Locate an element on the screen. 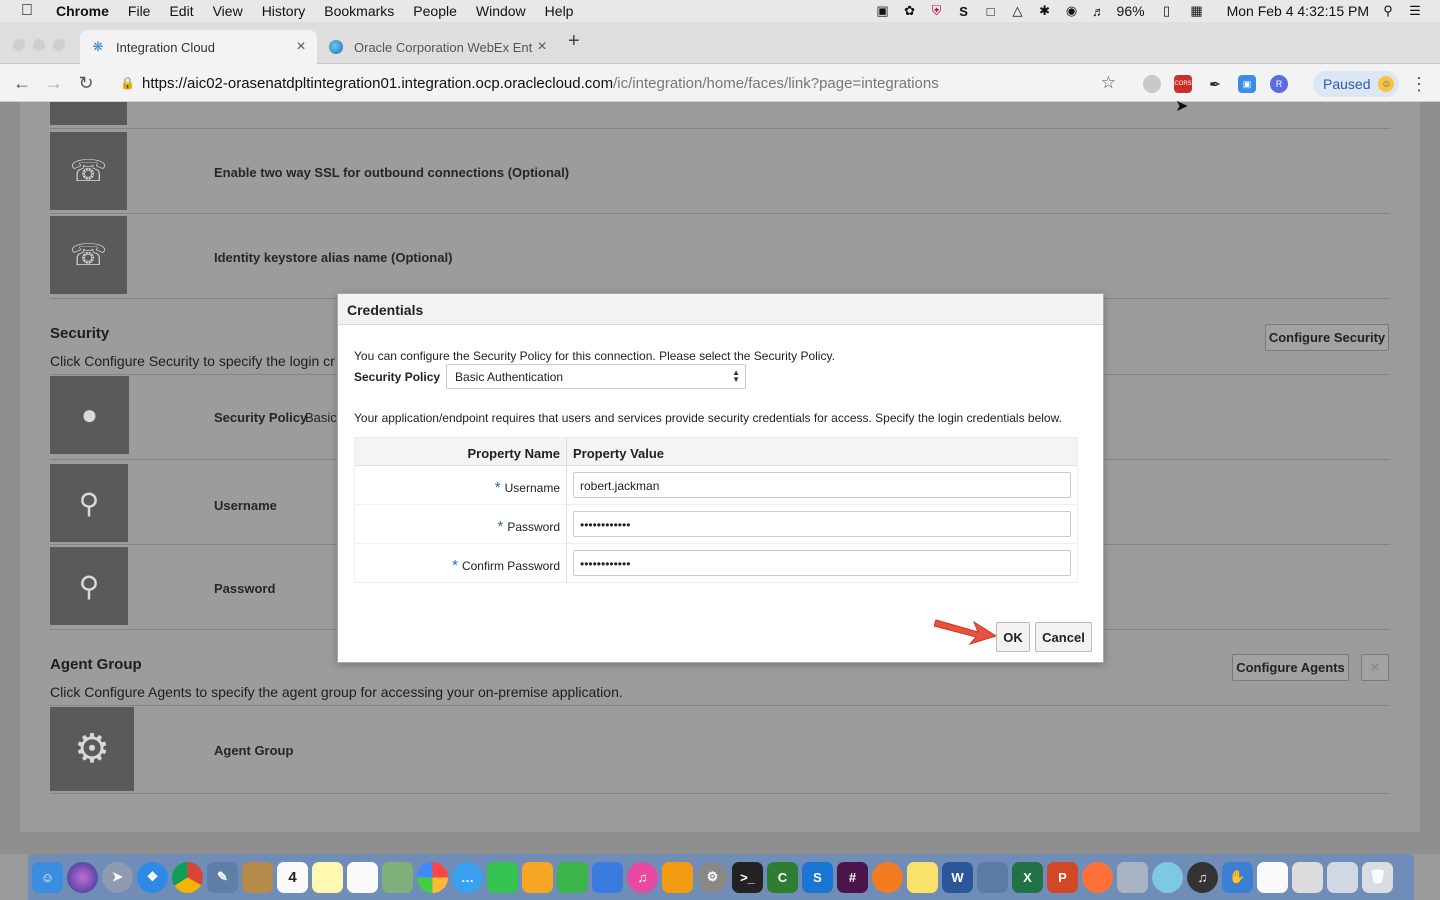 Image resolution: width=1440 pixels, height=900 pixels. gear-status-icon: ✿ is located at coordinates (910, 10).